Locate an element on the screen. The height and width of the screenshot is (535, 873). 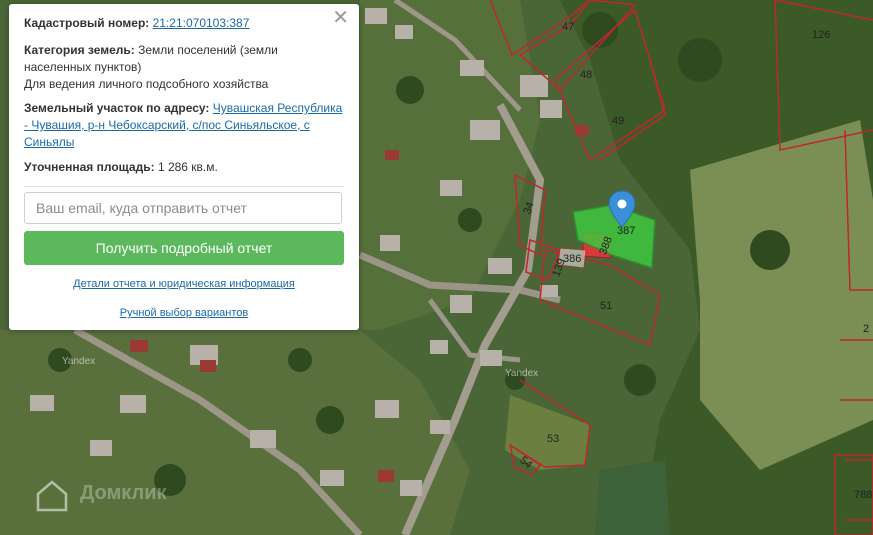
parcel-label-48: 48 is located at coordinates (586, 75).